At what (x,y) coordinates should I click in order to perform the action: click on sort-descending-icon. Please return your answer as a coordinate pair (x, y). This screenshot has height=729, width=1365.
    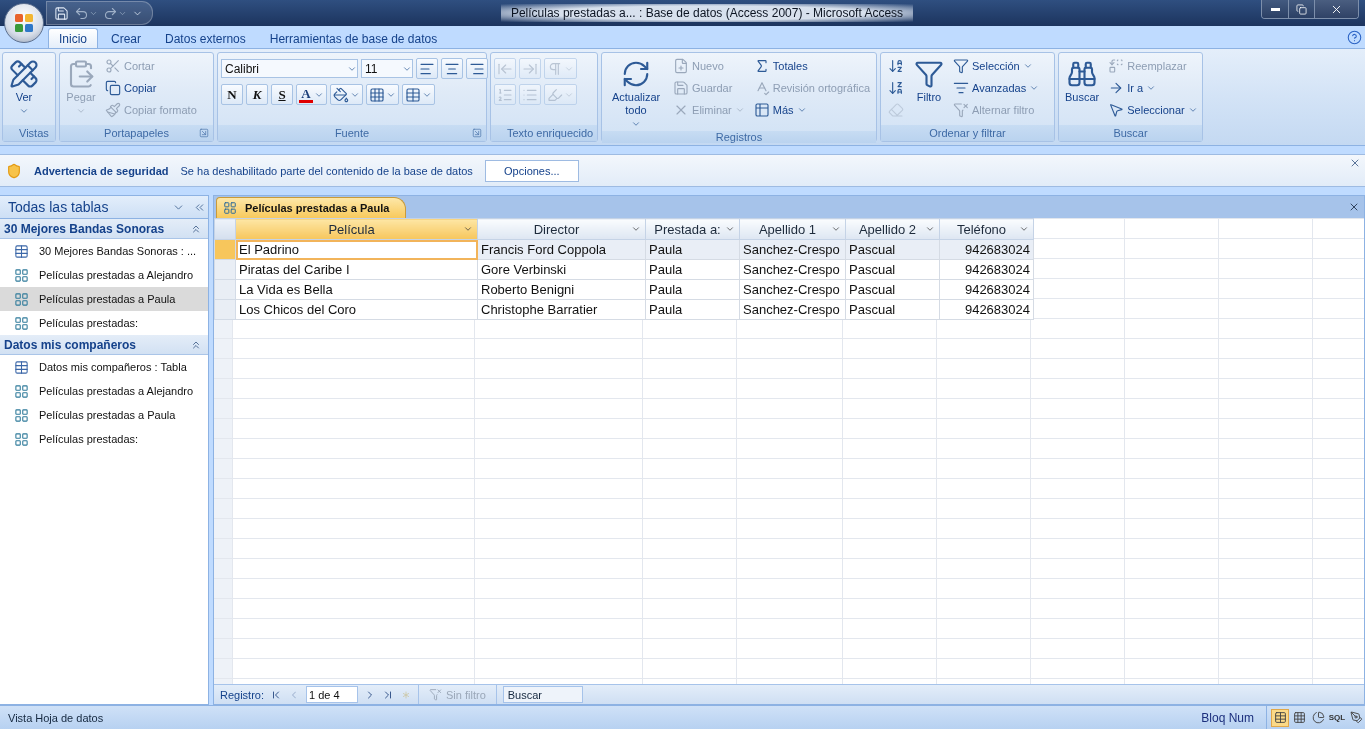
    Looking at the image, I should click on (896, 88).